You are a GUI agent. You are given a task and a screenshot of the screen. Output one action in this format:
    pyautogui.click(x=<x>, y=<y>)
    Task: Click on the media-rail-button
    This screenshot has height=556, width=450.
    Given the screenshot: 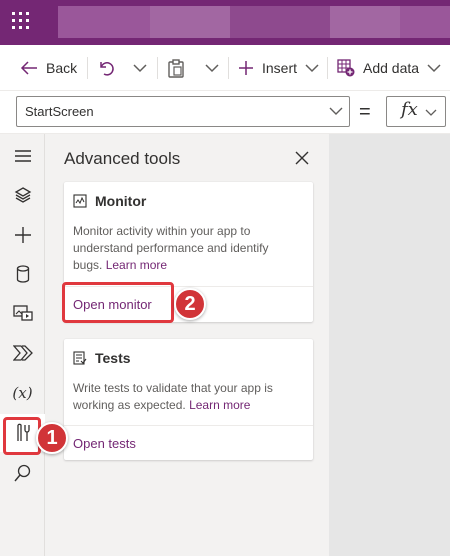 What is the action you would take?
    pyautogui.click(x=22, y=313)
    